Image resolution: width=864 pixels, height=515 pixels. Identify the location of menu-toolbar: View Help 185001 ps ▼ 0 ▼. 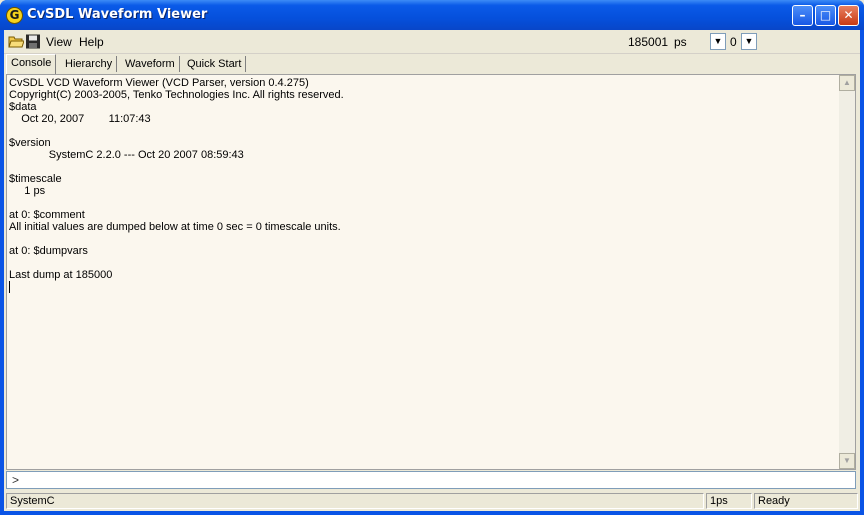
(432, 42).